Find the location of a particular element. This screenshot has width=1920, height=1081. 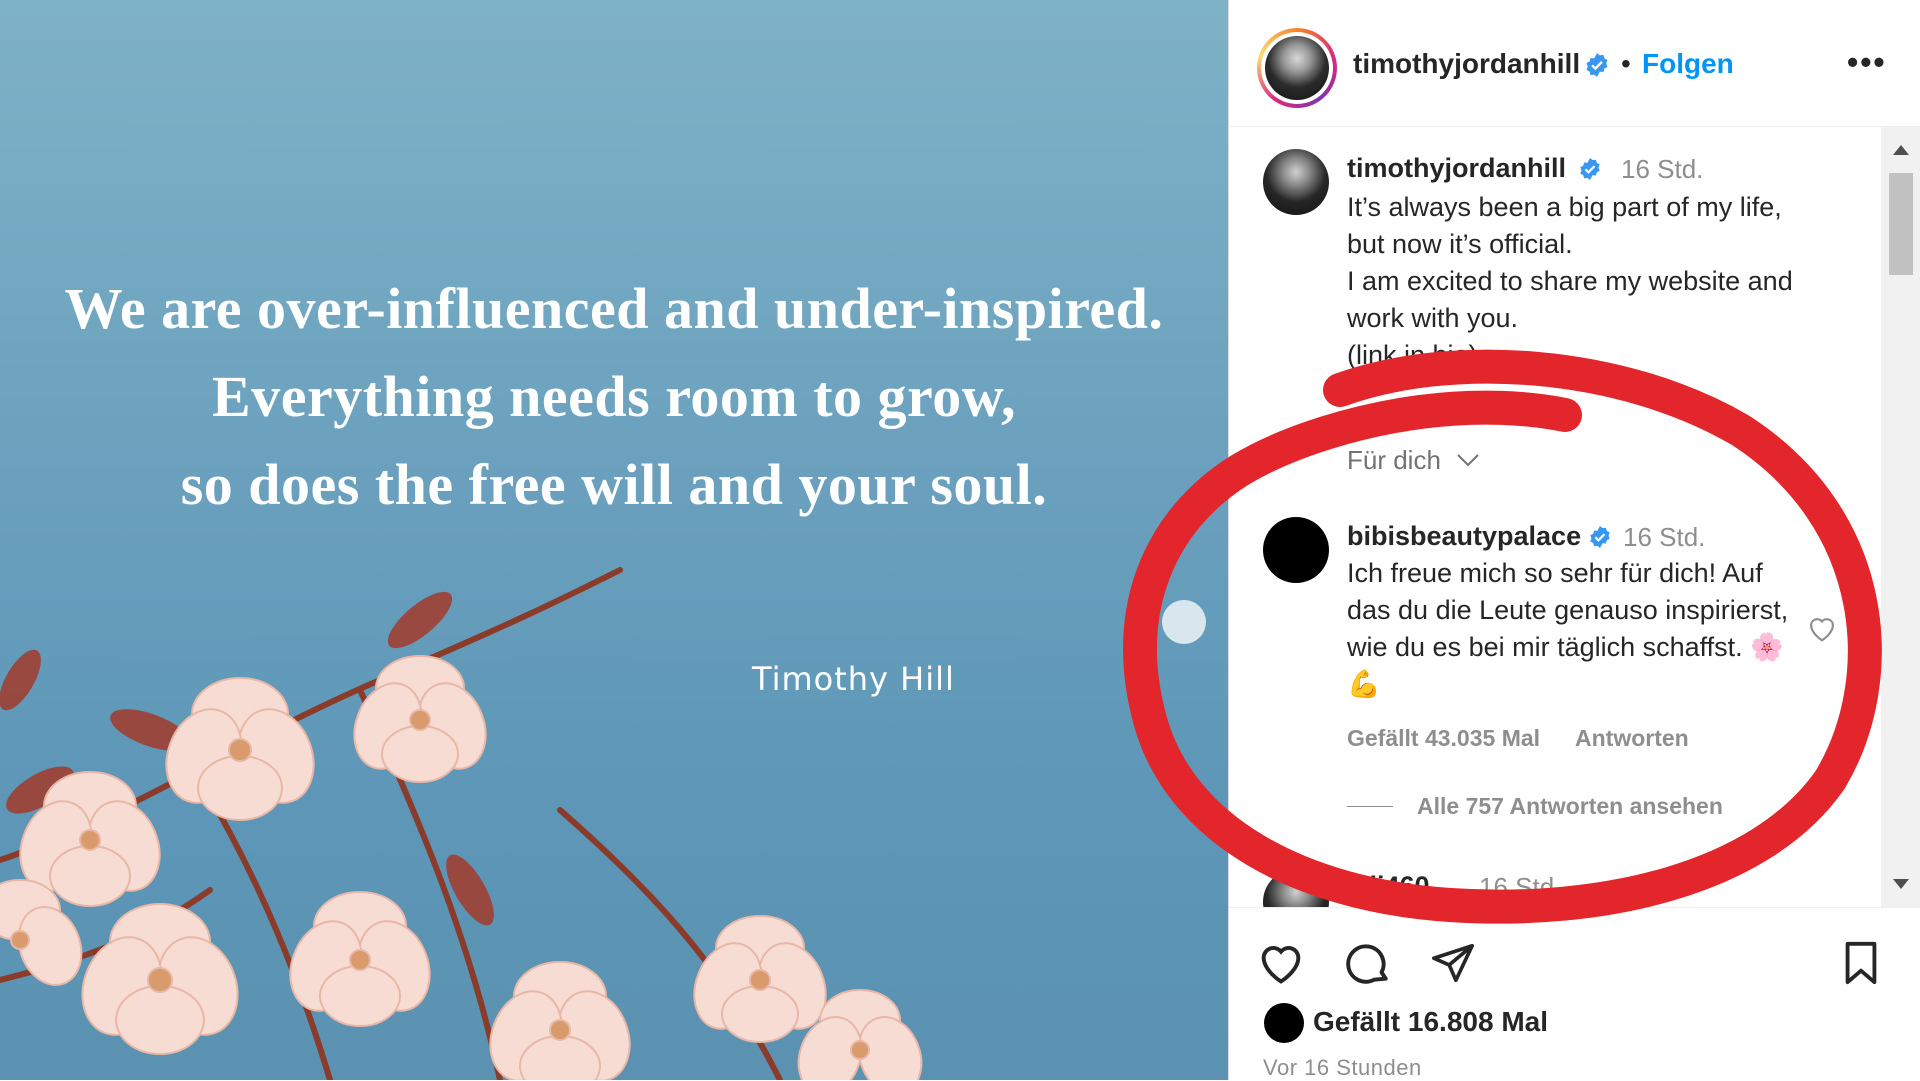

quote-line-2: Everything needs room to grow, is located at coordinates (614, 396).